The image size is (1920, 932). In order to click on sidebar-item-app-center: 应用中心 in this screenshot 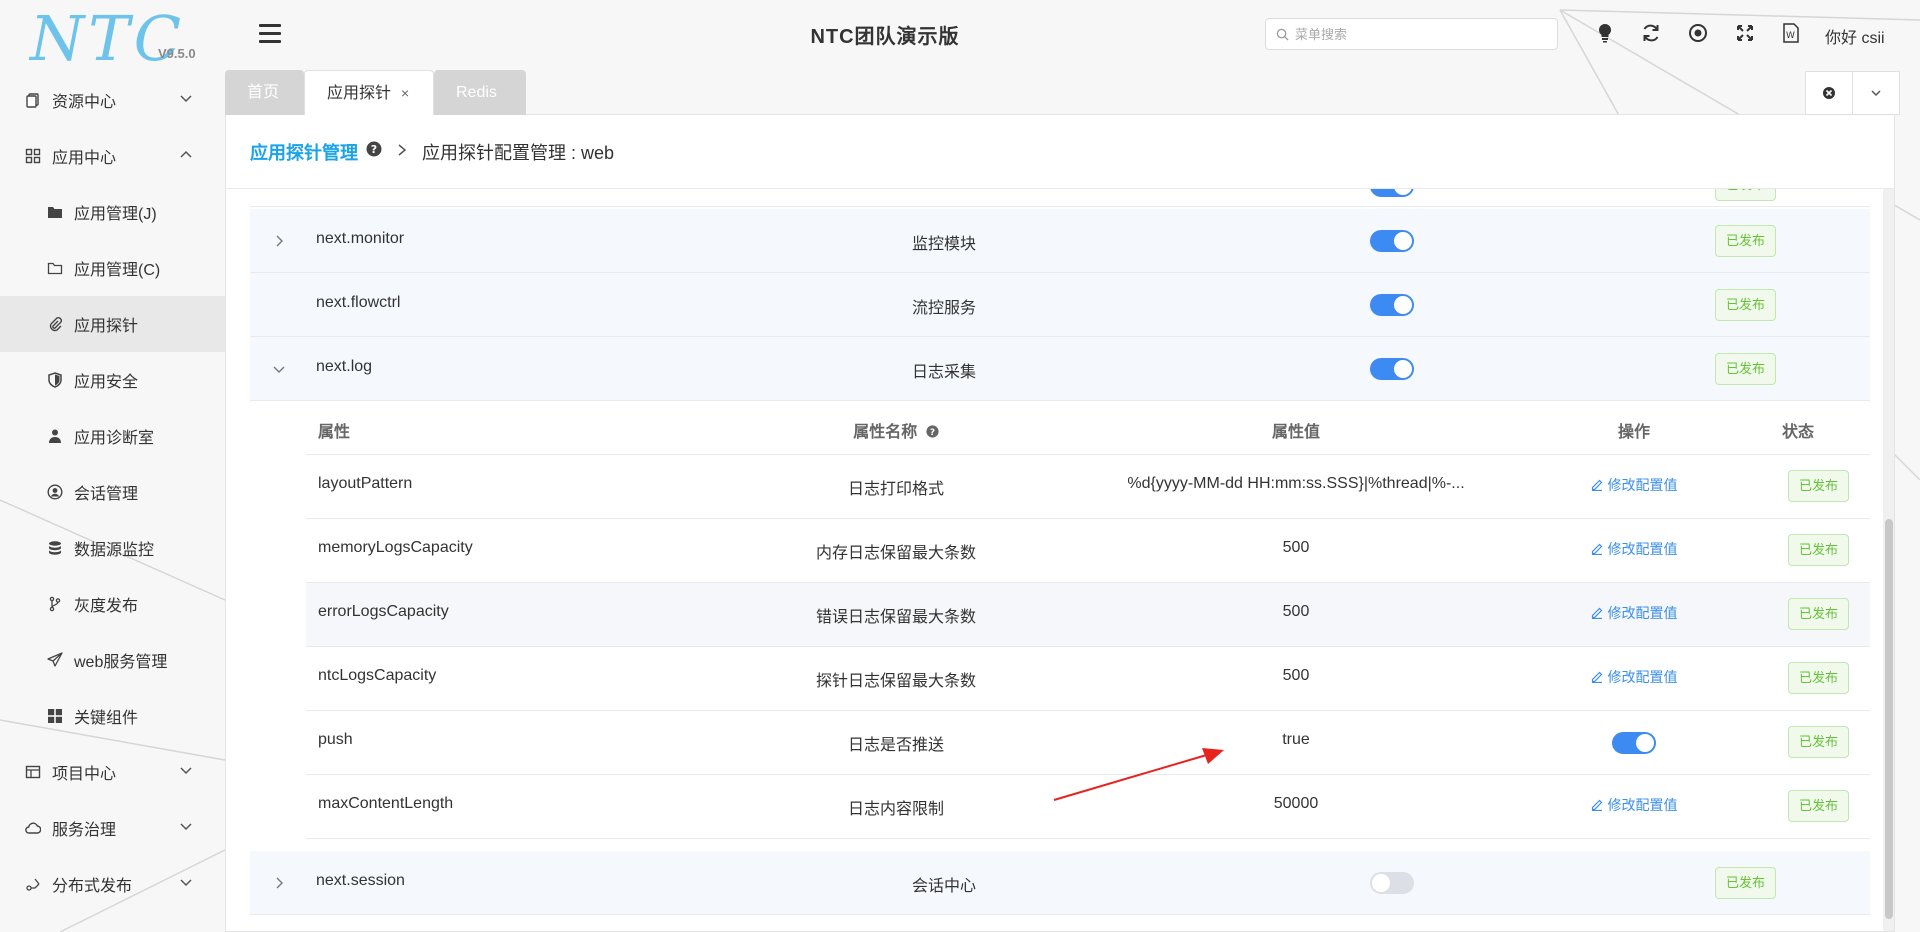, I will do `click(112, 156)`.